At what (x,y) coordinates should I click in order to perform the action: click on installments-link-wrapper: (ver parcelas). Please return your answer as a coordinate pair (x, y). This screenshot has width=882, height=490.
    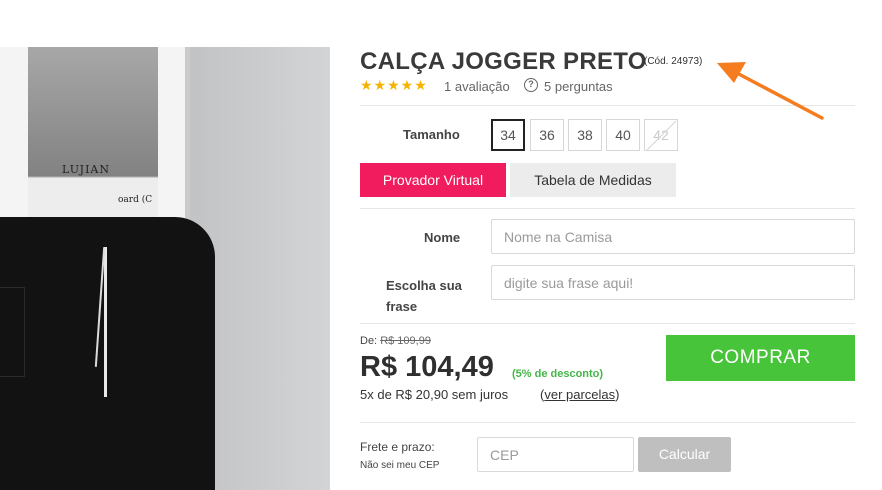
    Looking at the image, I should click on (580, 394).